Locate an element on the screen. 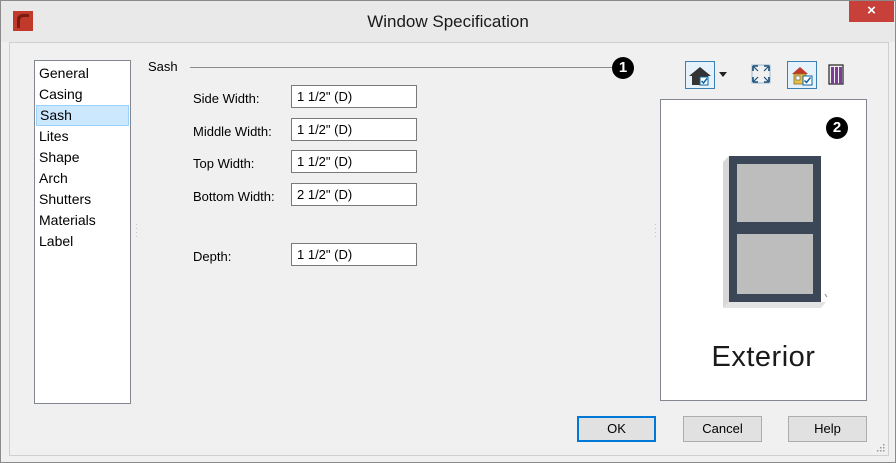 This screenshot has height=463, width=896. cancel-button: Cancel is located at coordinates (722, 429).